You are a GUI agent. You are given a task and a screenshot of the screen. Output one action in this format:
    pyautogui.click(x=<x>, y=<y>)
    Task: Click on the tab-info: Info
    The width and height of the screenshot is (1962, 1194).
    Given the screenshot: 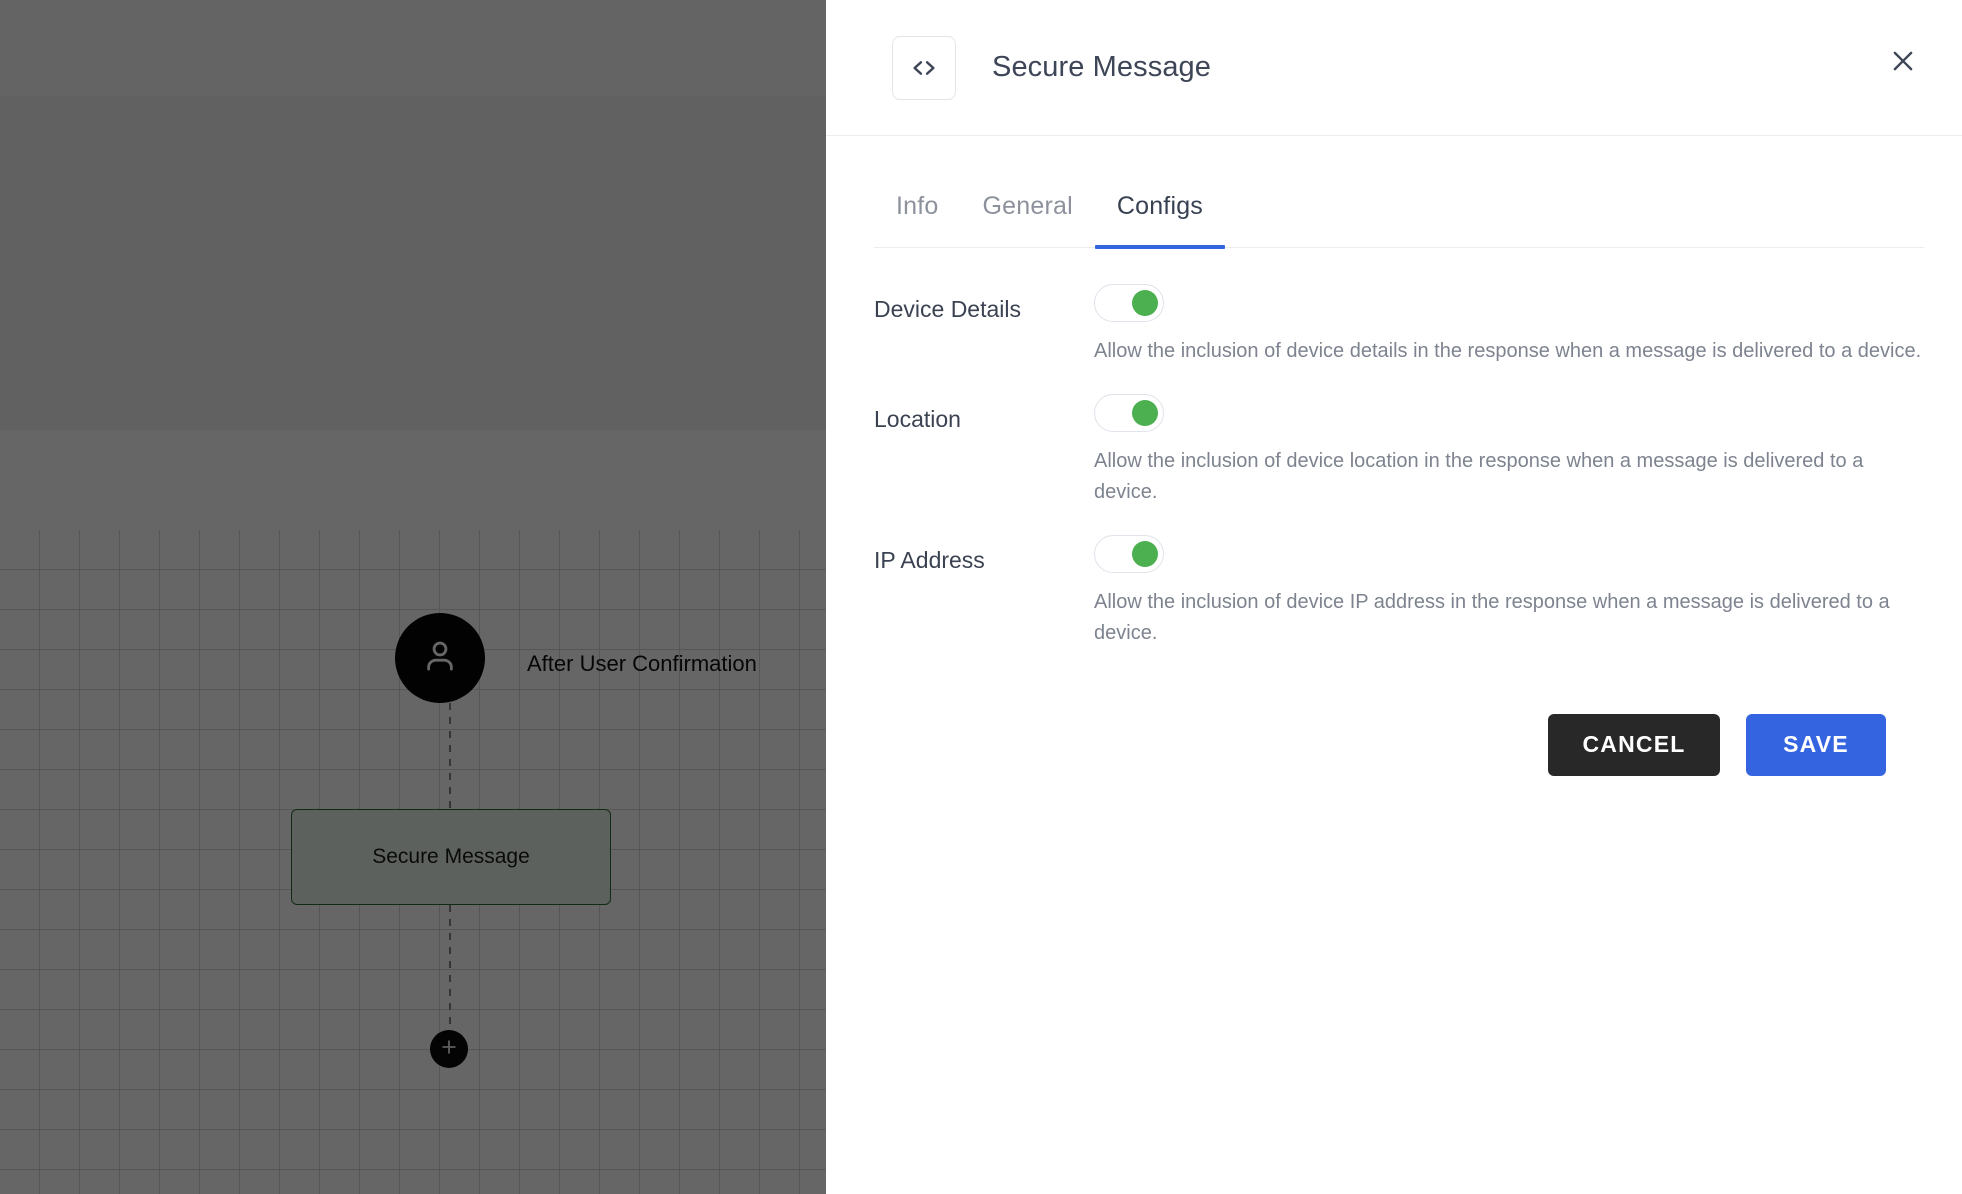 What is the action you would take?
    pyautogui.click(x=917, y=219)
    